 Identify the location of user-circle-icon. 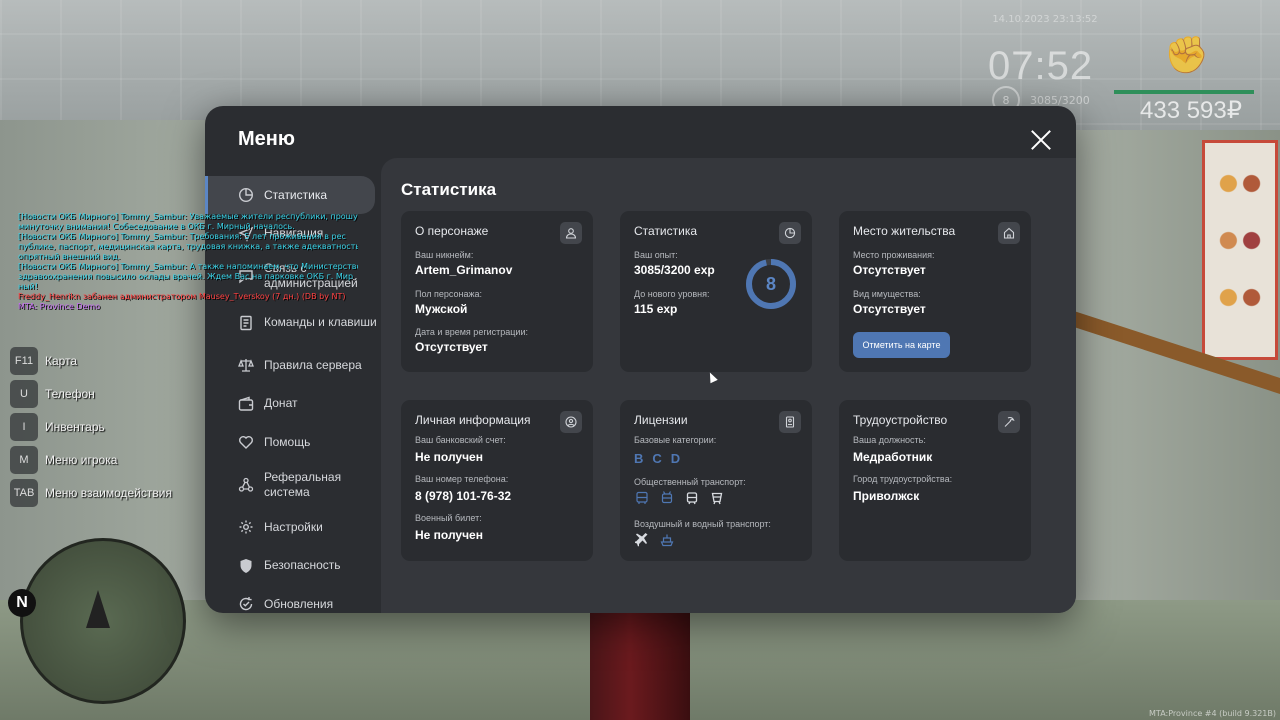
(571, 422).